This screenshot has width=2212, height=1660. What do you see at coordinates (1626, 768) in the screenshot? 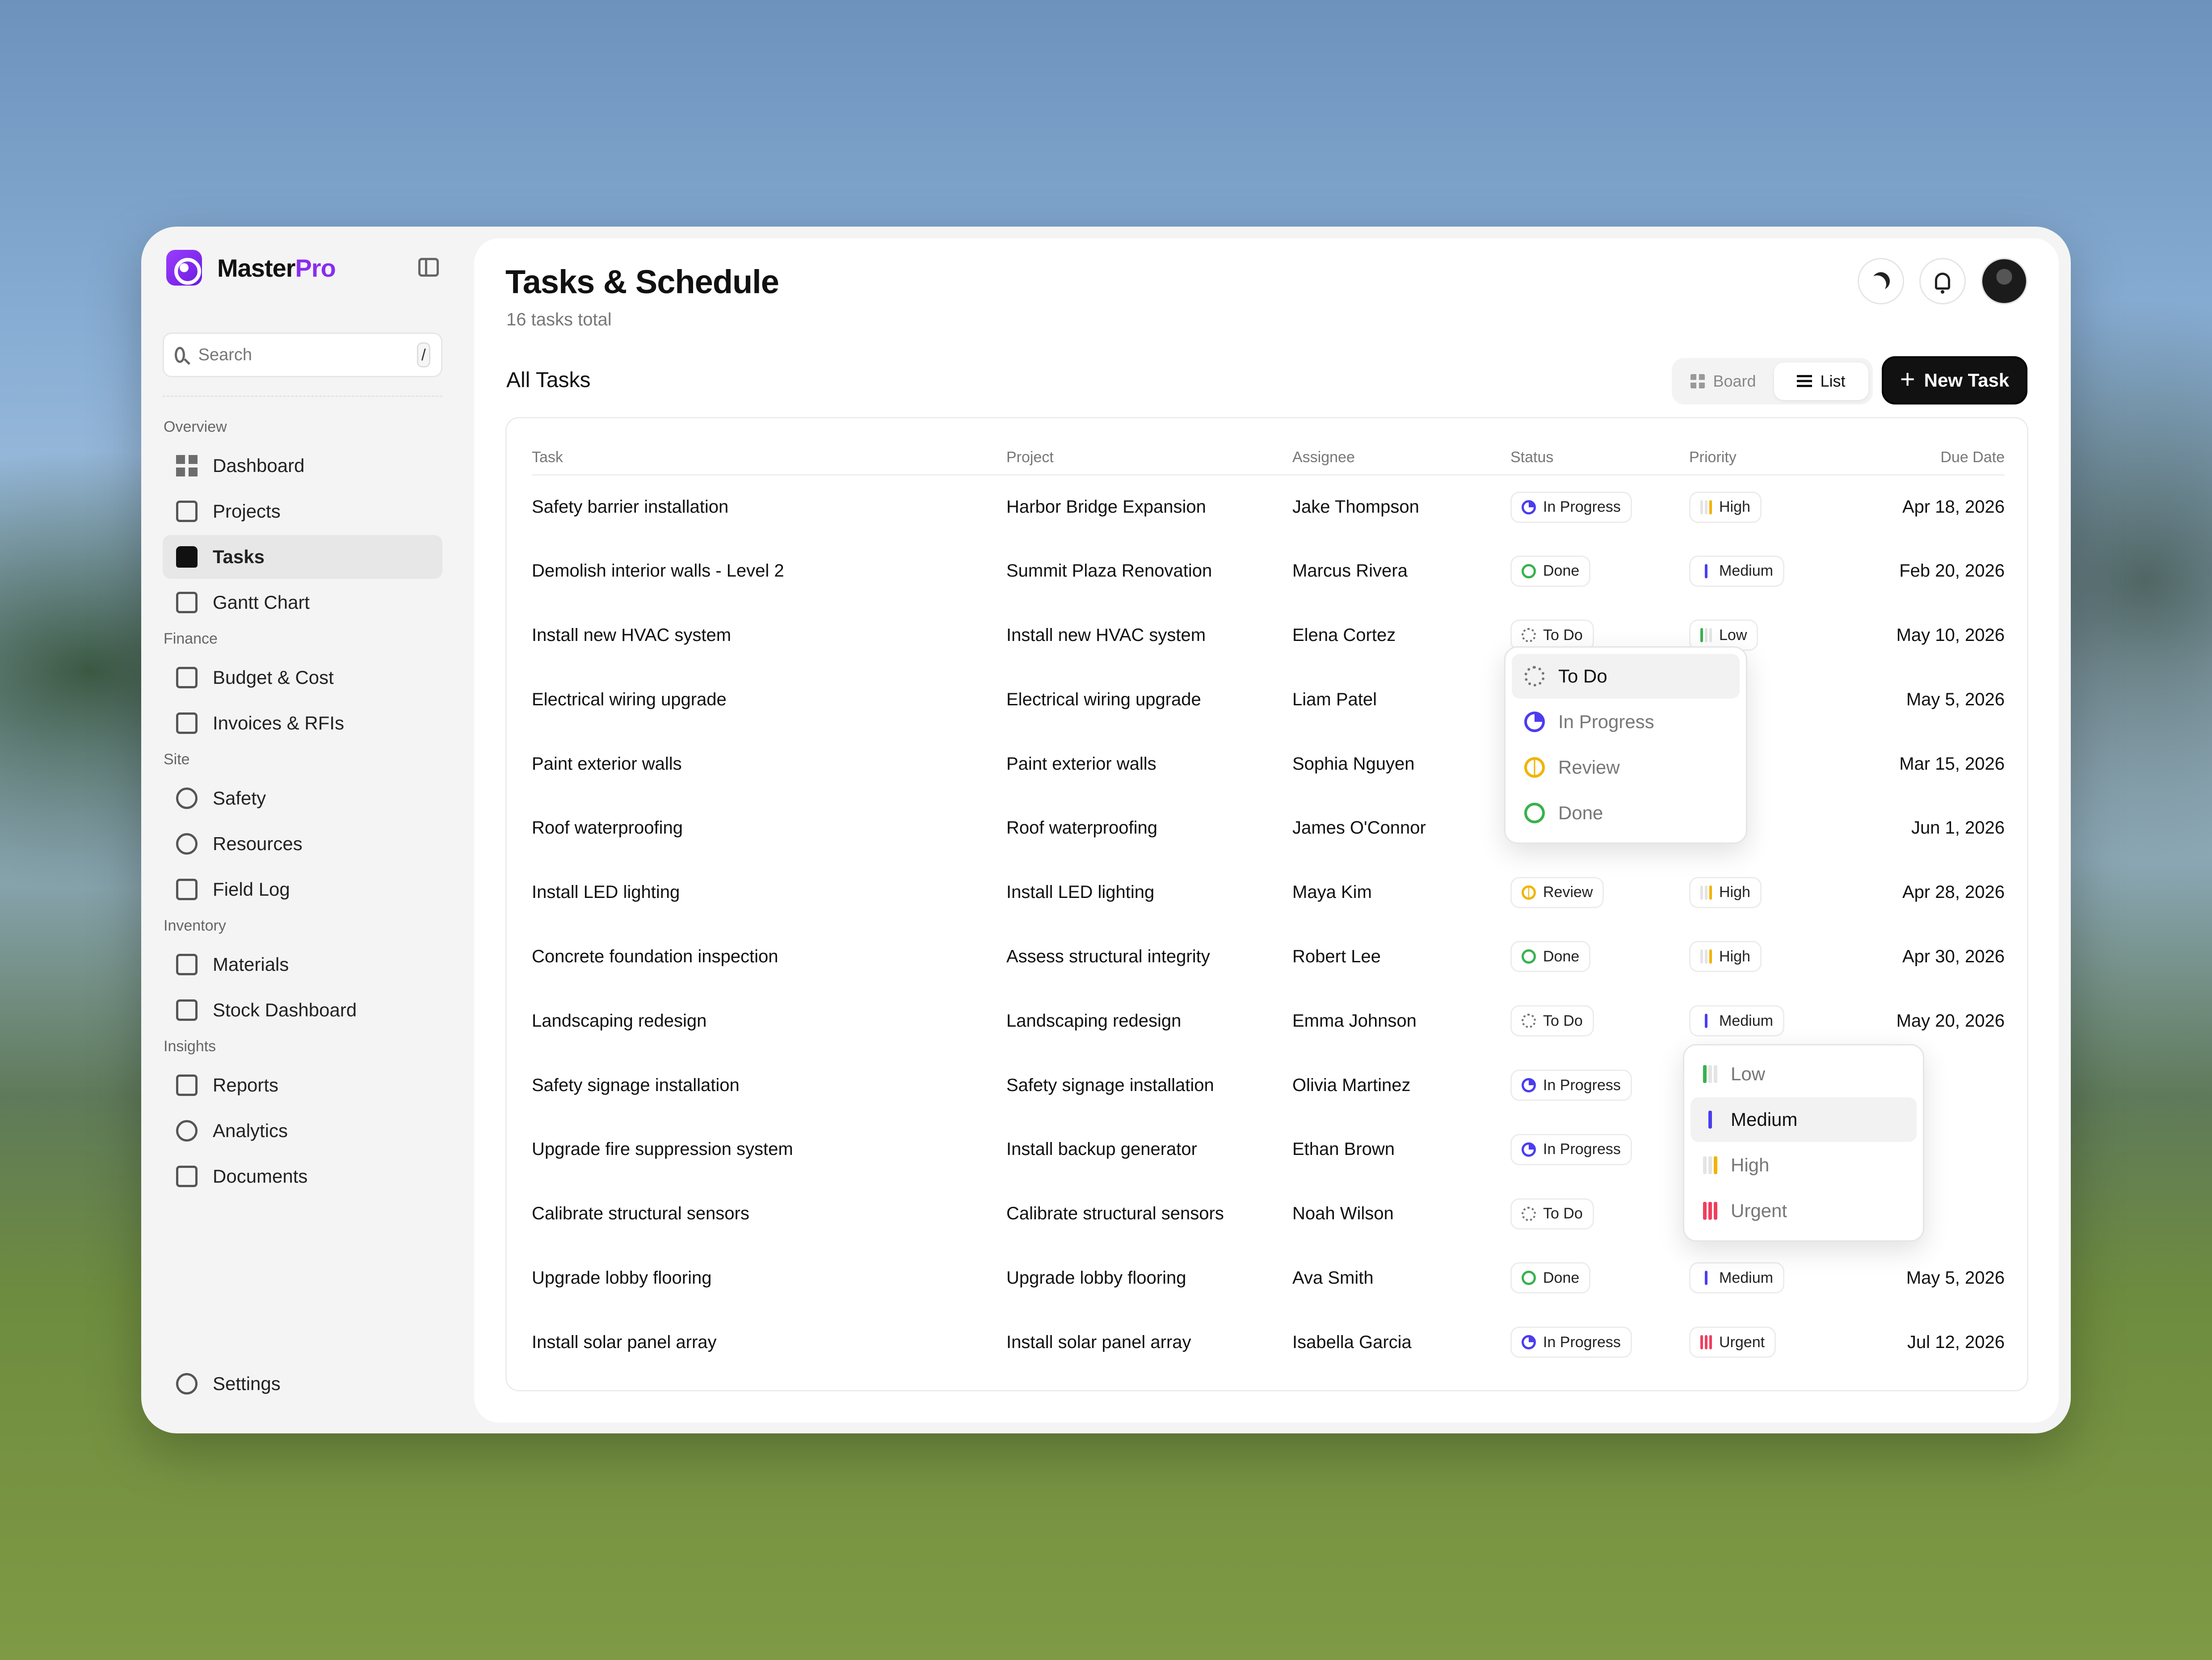
I see `status-option-review: Review` at bounding box center [1626, 768].